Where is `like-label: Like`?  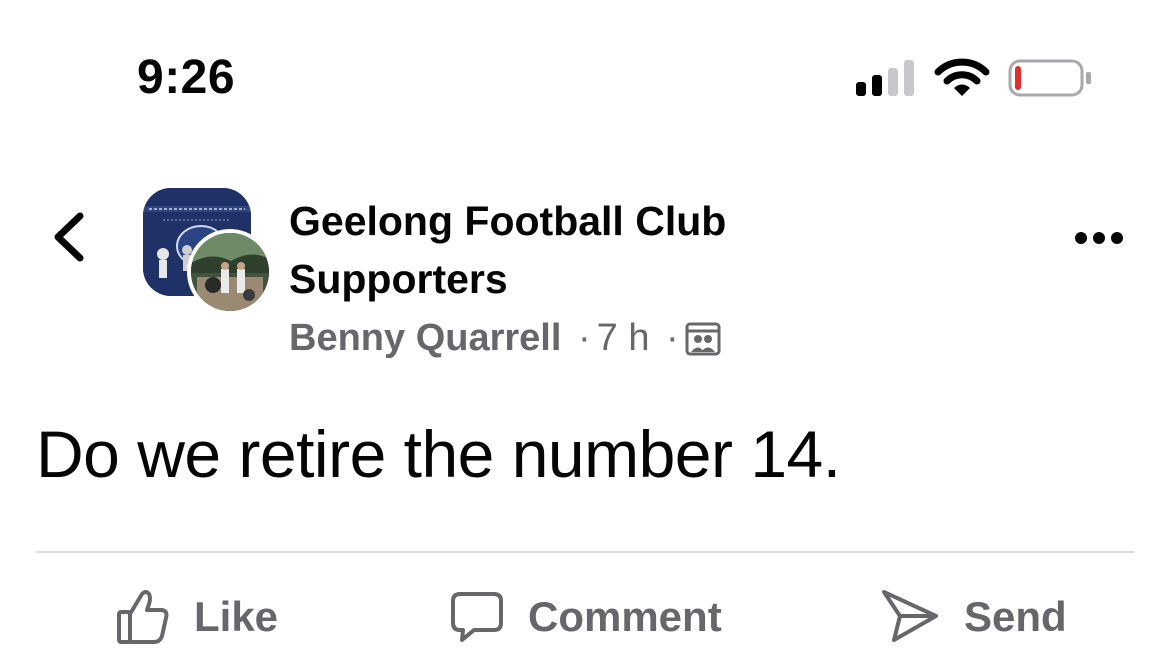 like-label: Like is located at coordinates (236, 616).